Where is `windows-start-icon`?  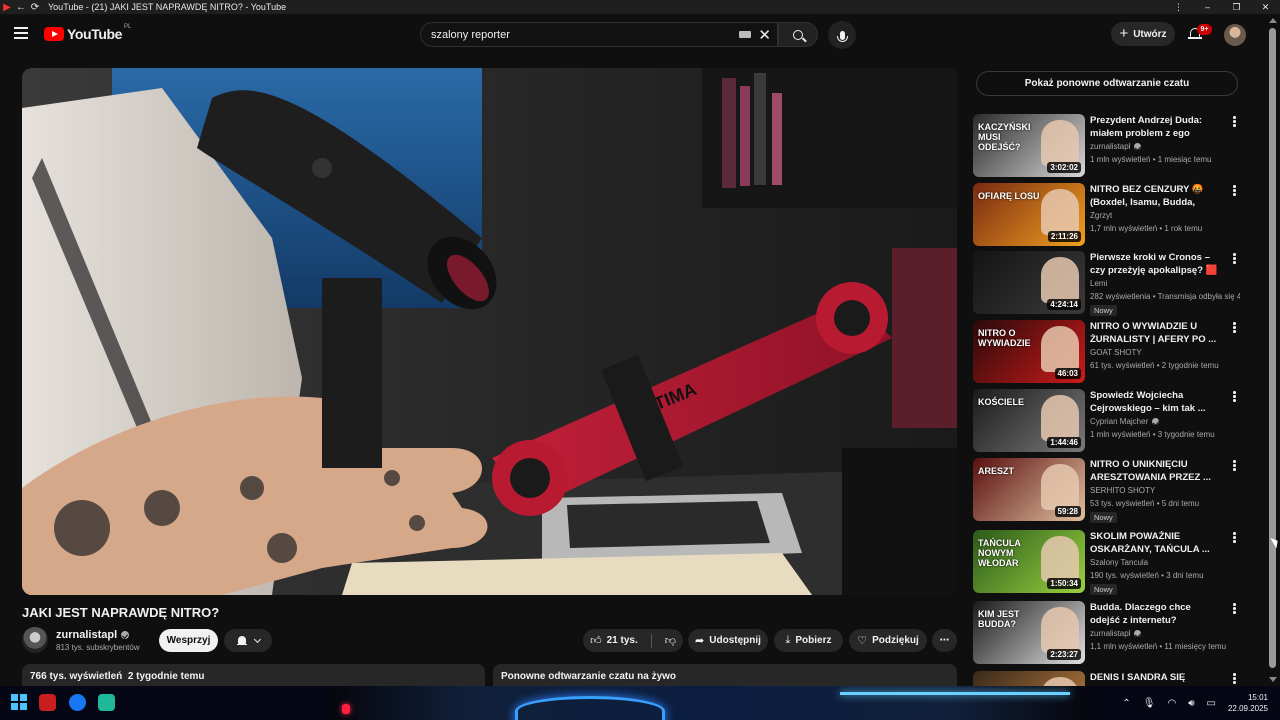 windows-start-icon is located at coordinates (19, 702).